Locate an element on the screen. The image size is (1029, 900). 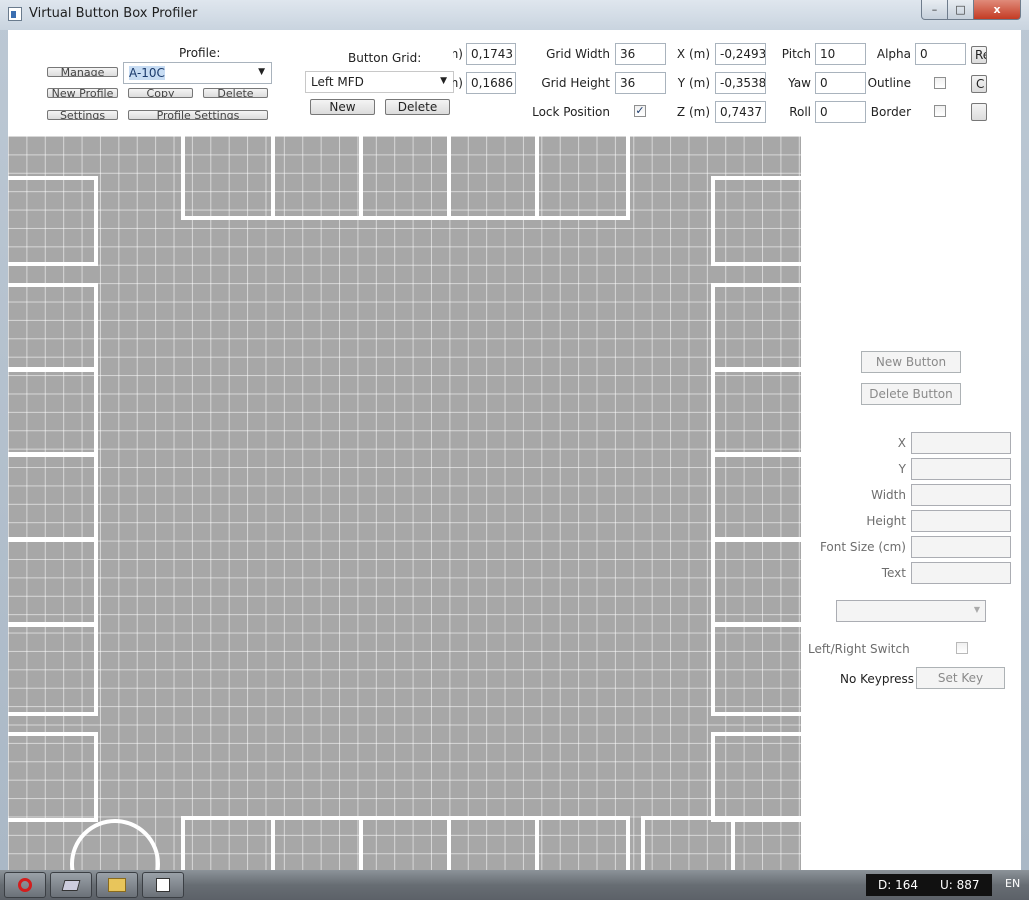
height-label: Height is located at coordinates (886, 521).